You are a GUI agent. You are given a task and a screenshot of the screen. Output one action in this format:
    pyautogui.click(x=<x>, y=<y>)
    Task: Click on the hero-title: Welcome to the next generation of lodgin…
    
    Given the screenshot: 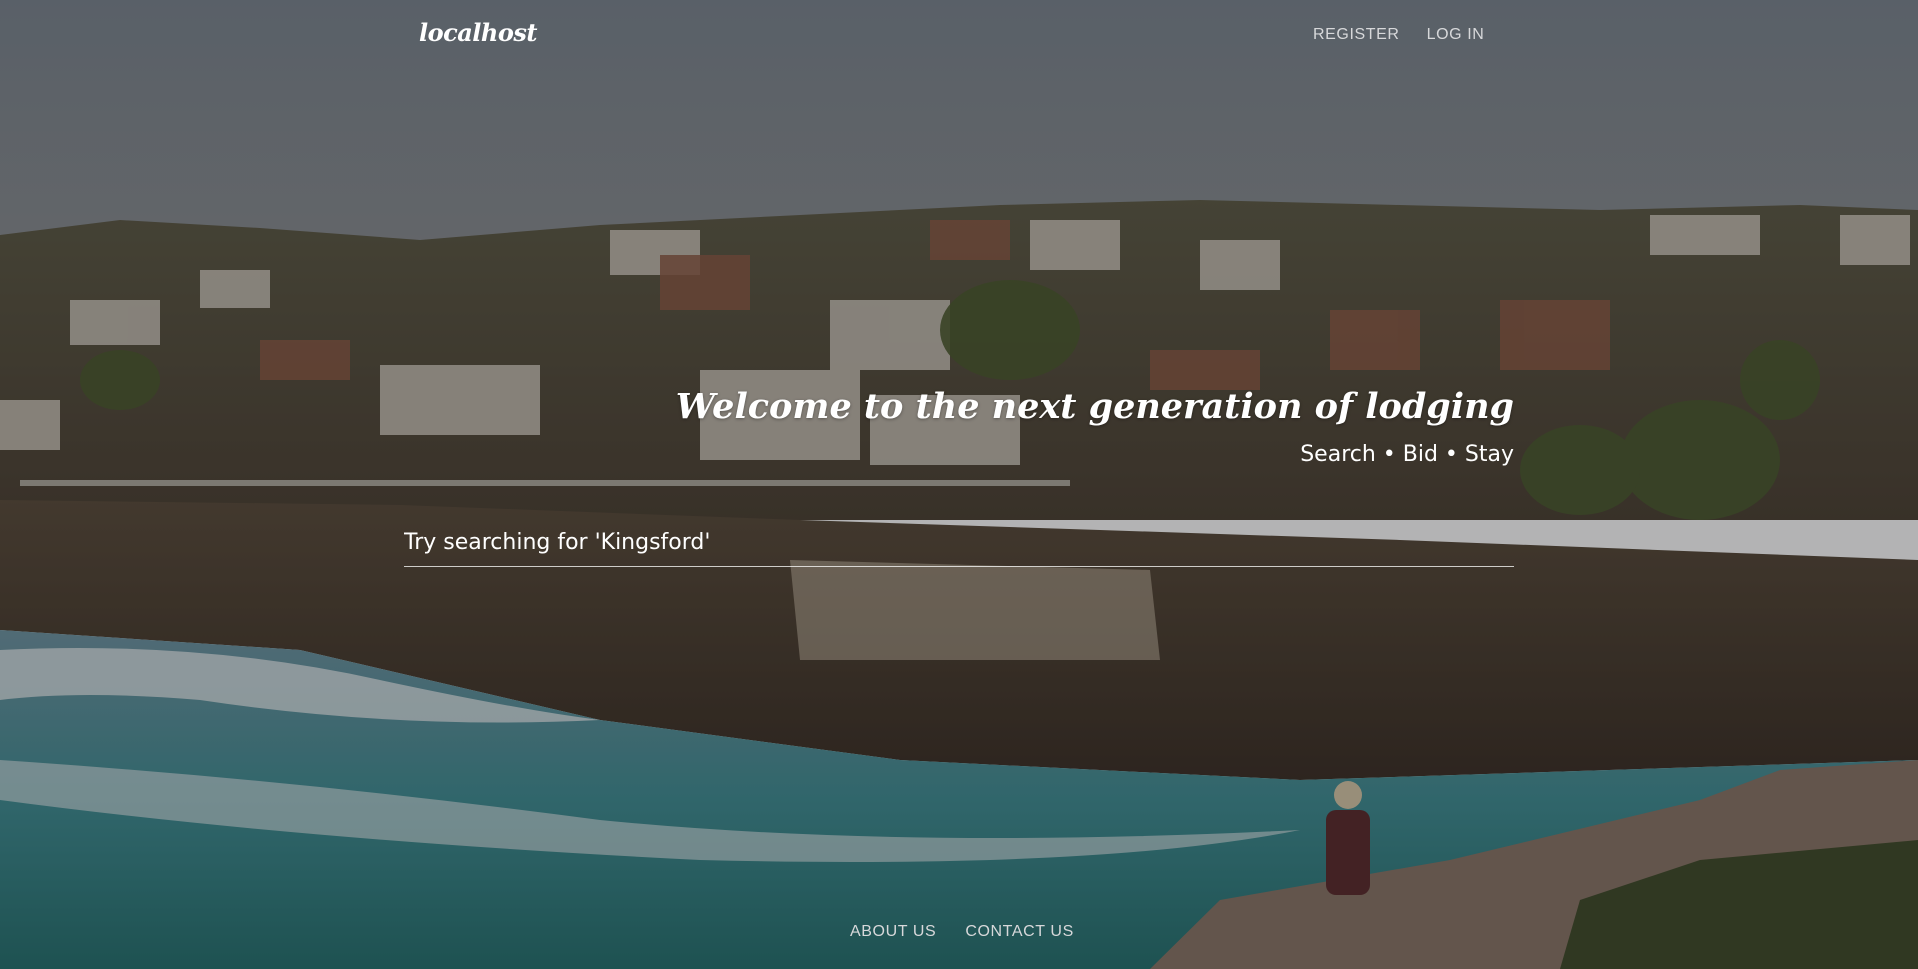 What is the action you would take?
    pyautogui.click(x=1094, y=406)
    